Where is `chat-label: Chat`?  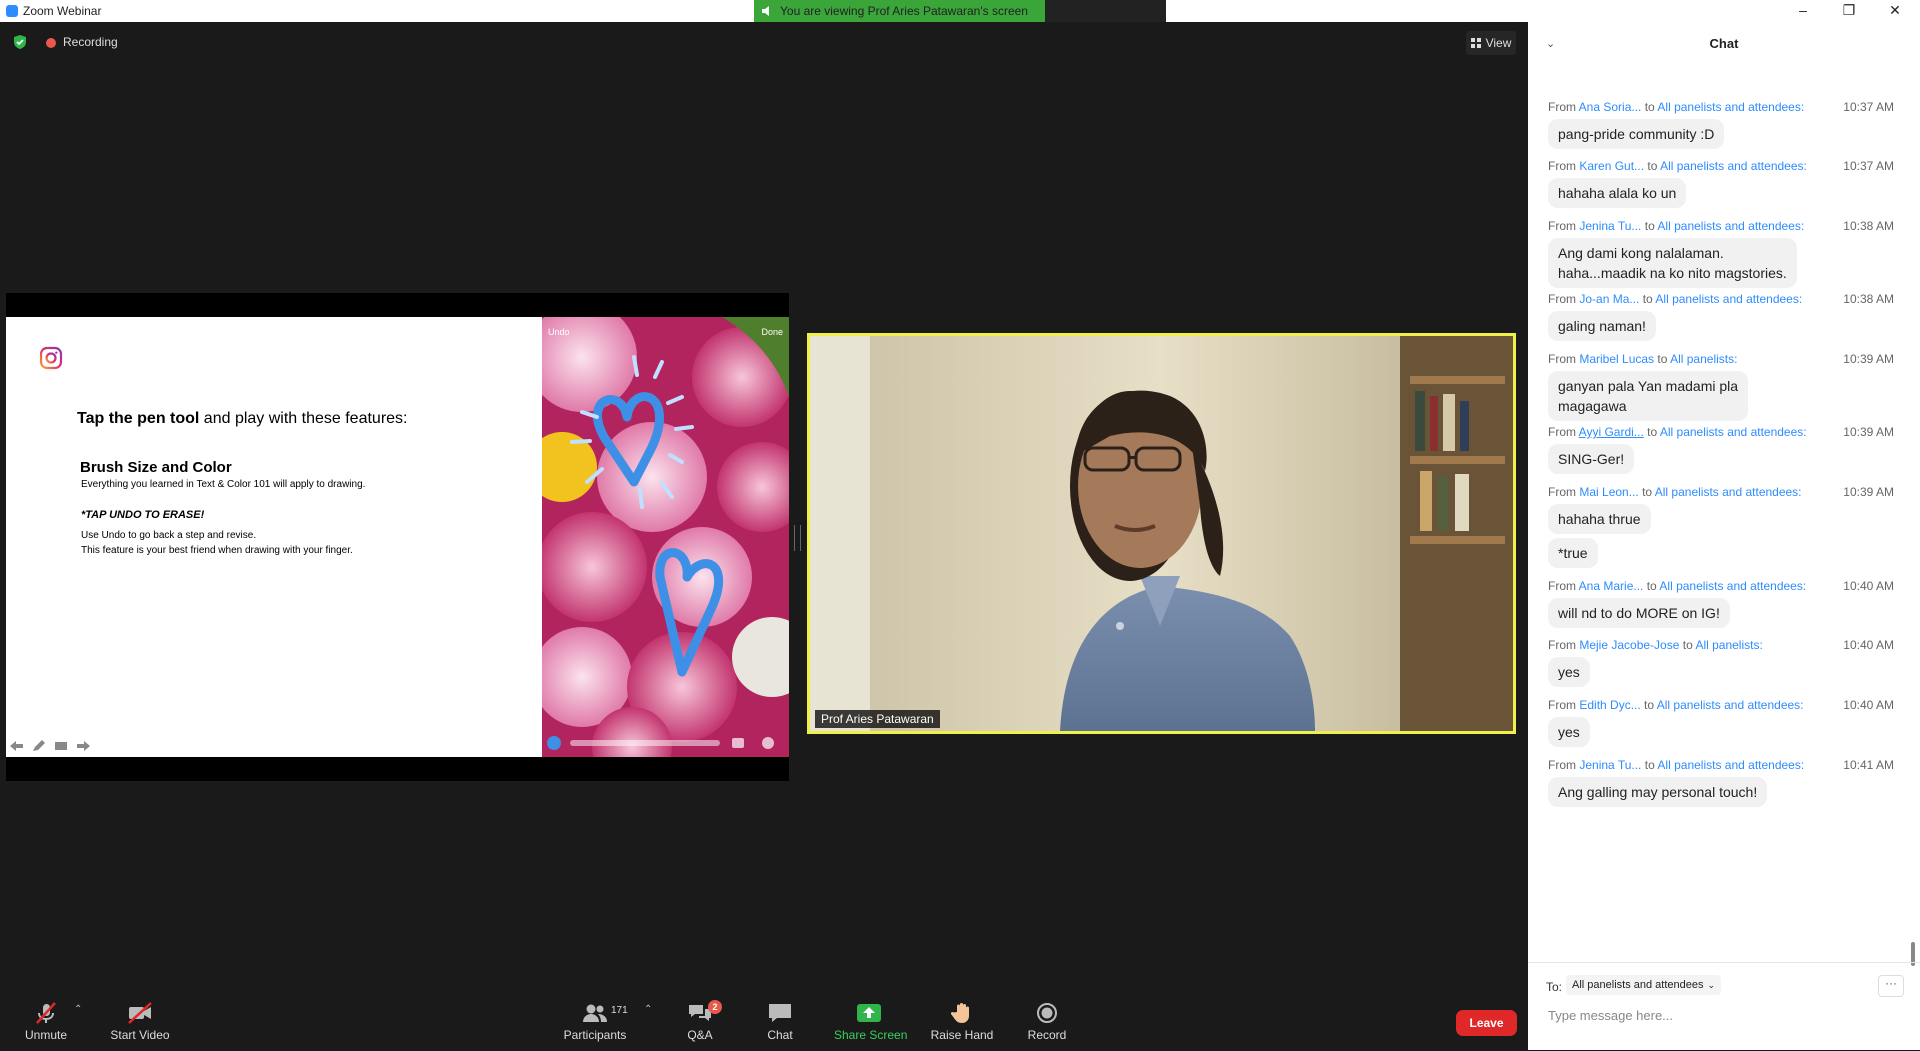 chat-label: Chat is located at coordinates (780, 1035).